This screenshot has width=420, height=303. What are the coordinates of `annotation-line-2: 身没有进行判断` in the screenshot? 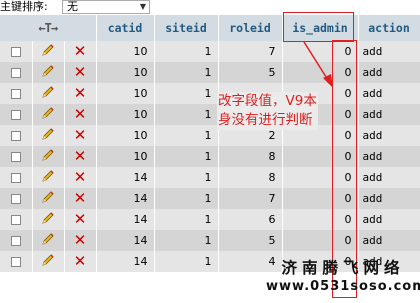 It's located at (265, 120).